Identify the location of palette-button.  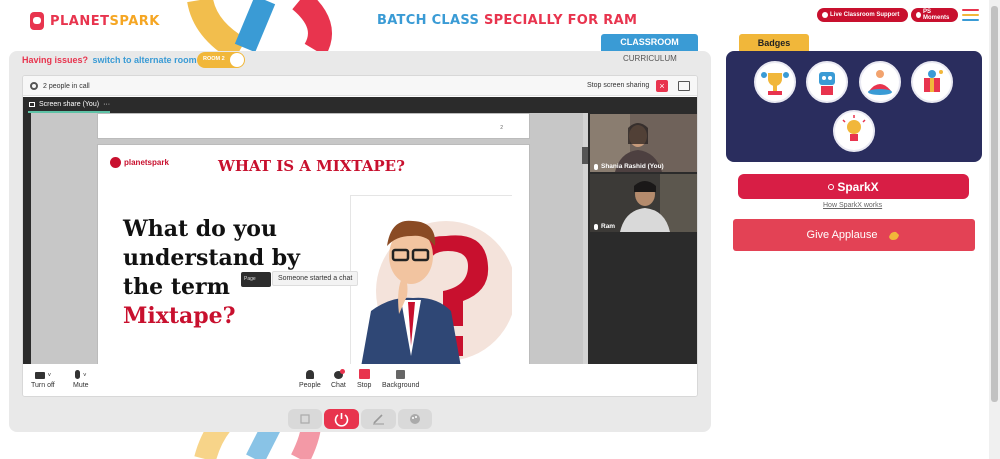
(415, 419).